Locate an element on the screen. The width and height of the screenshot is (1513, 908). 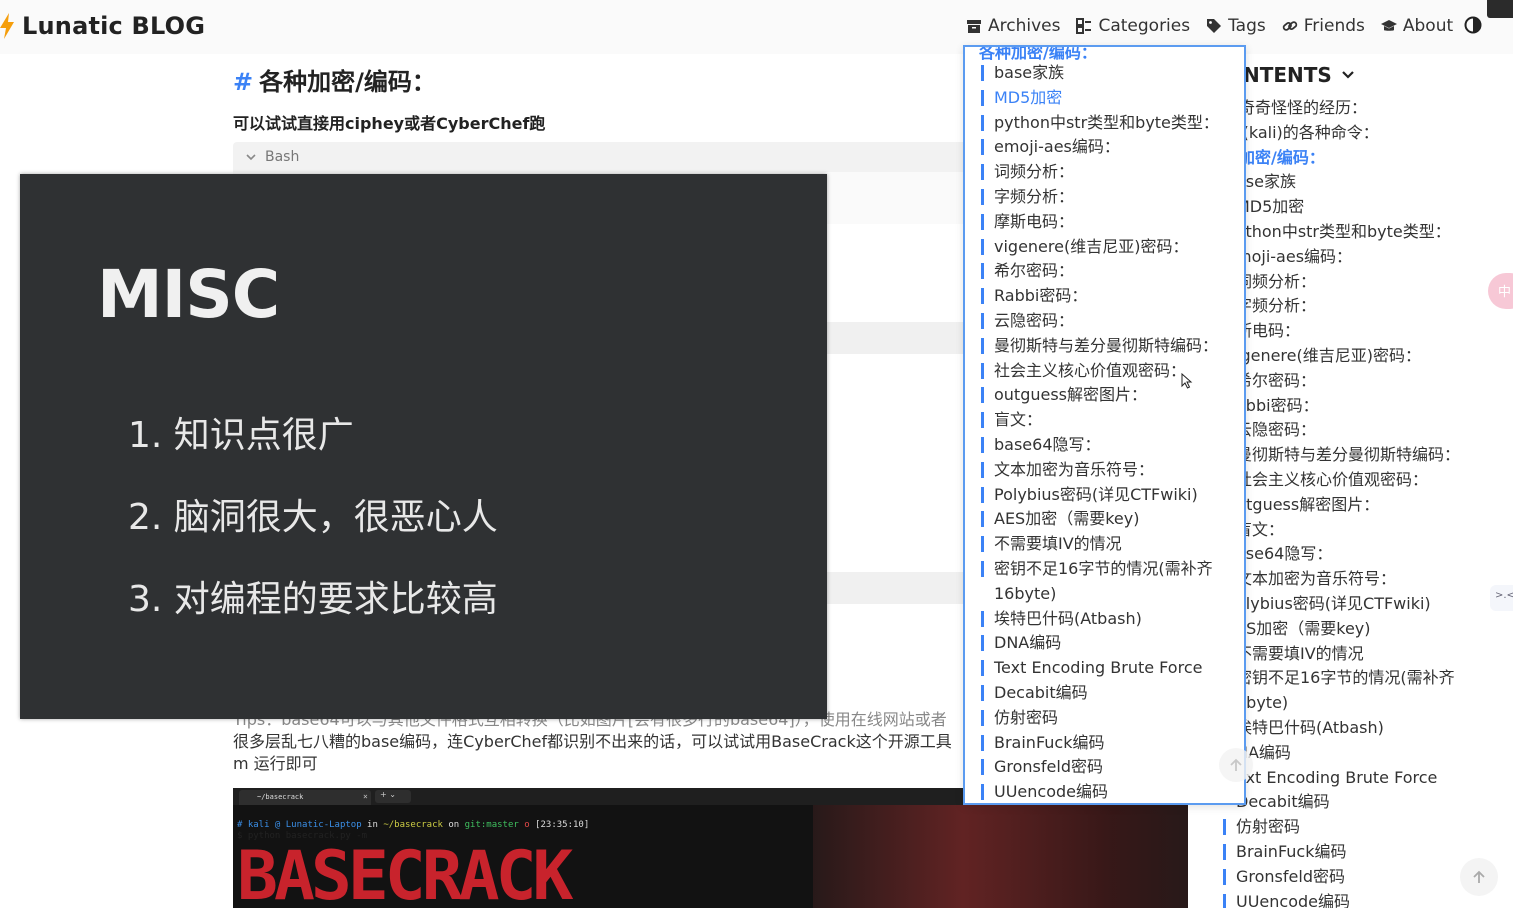
toc-item: abbi密码： is located at coordinates (1341, 406).